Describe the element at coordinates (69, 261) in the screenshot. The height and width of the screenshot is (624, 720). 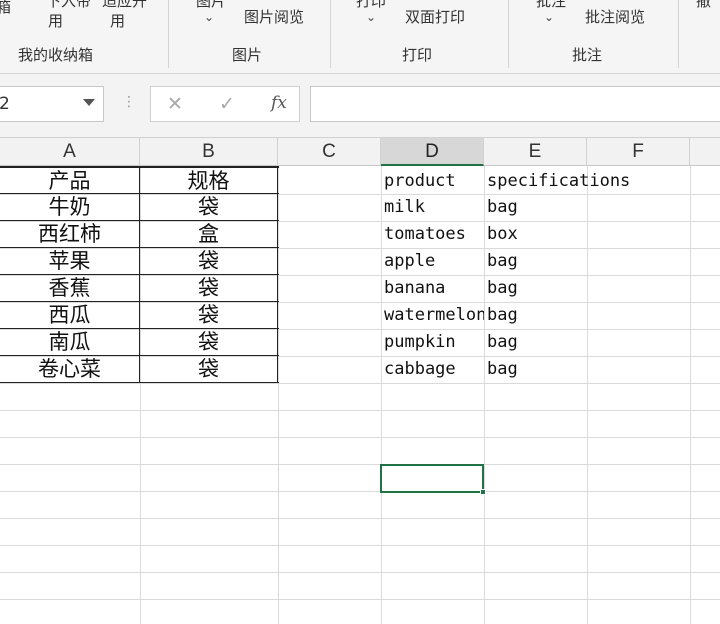
I see `cell-product-cn: 苹果` at that location.